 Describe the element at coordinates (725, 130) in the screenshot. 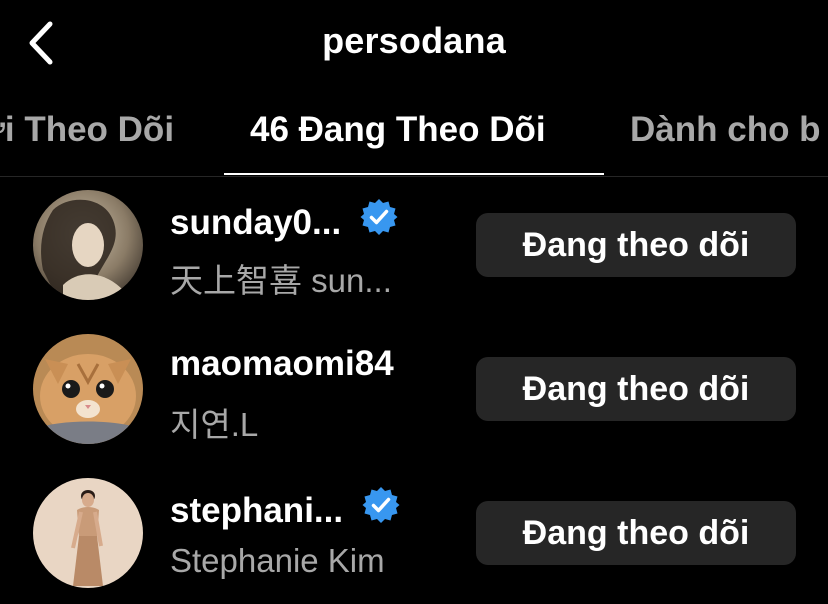

I see `tab-for-you: Dành cho b` at that location.